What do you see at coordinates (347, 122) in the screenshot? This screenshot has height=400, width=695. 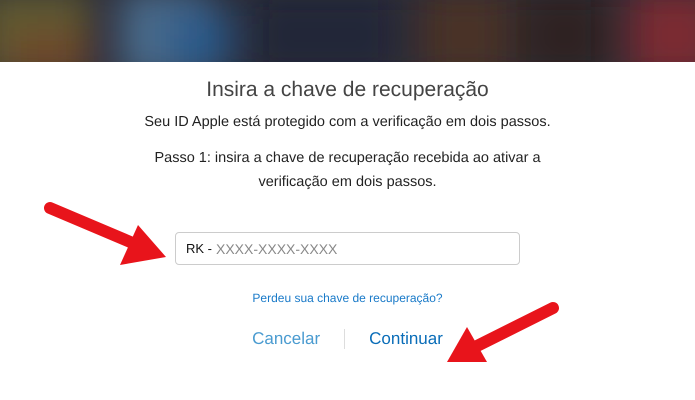 I see `subtitle: Seu ID Apple está protegido com a verificação em dois passos.` at bounding box center [347, 122].